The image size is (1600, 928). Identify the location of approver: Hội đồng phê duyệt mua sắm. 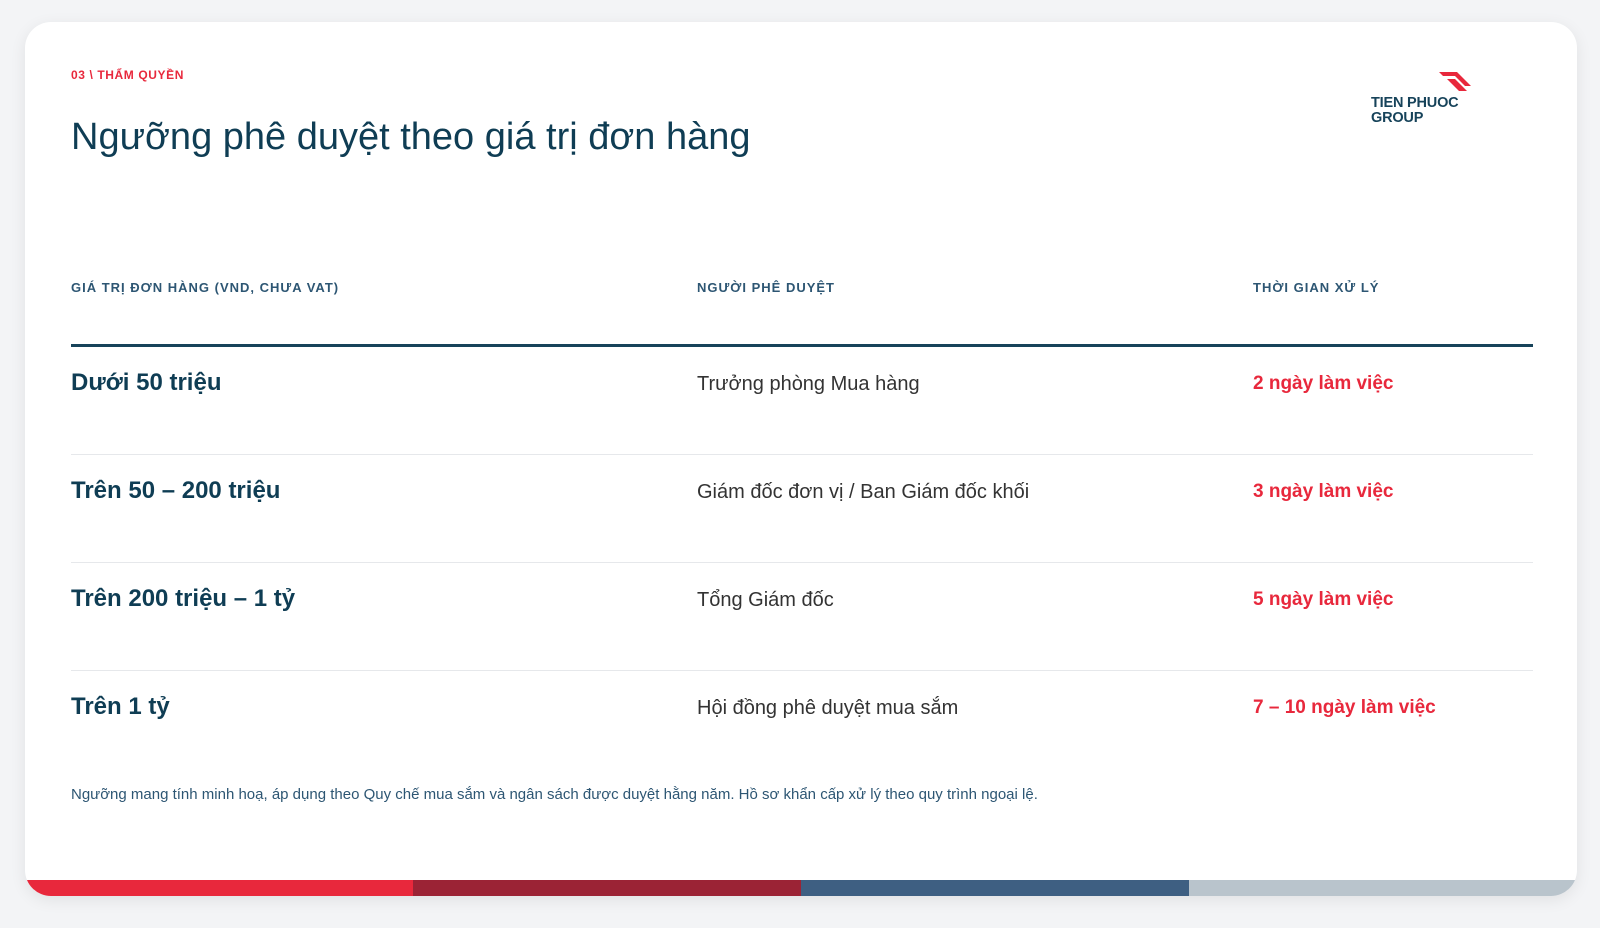
(828, 708).